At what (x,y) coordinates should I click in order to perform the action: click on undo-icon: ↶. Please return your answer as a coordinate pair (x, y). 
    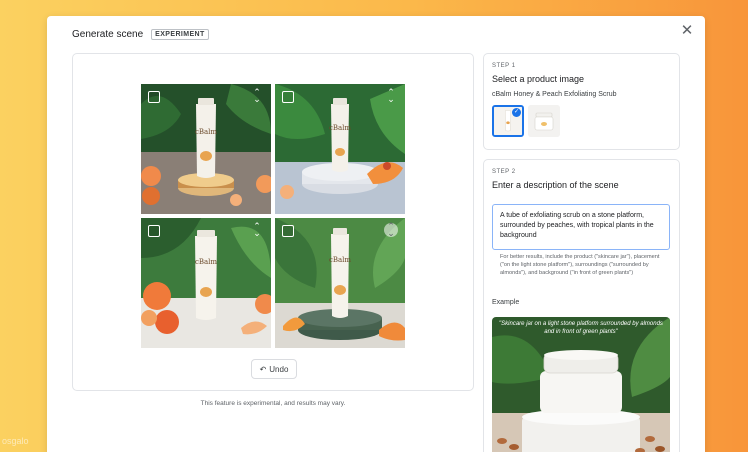
    Looking at the image, I should click on (263, 369).